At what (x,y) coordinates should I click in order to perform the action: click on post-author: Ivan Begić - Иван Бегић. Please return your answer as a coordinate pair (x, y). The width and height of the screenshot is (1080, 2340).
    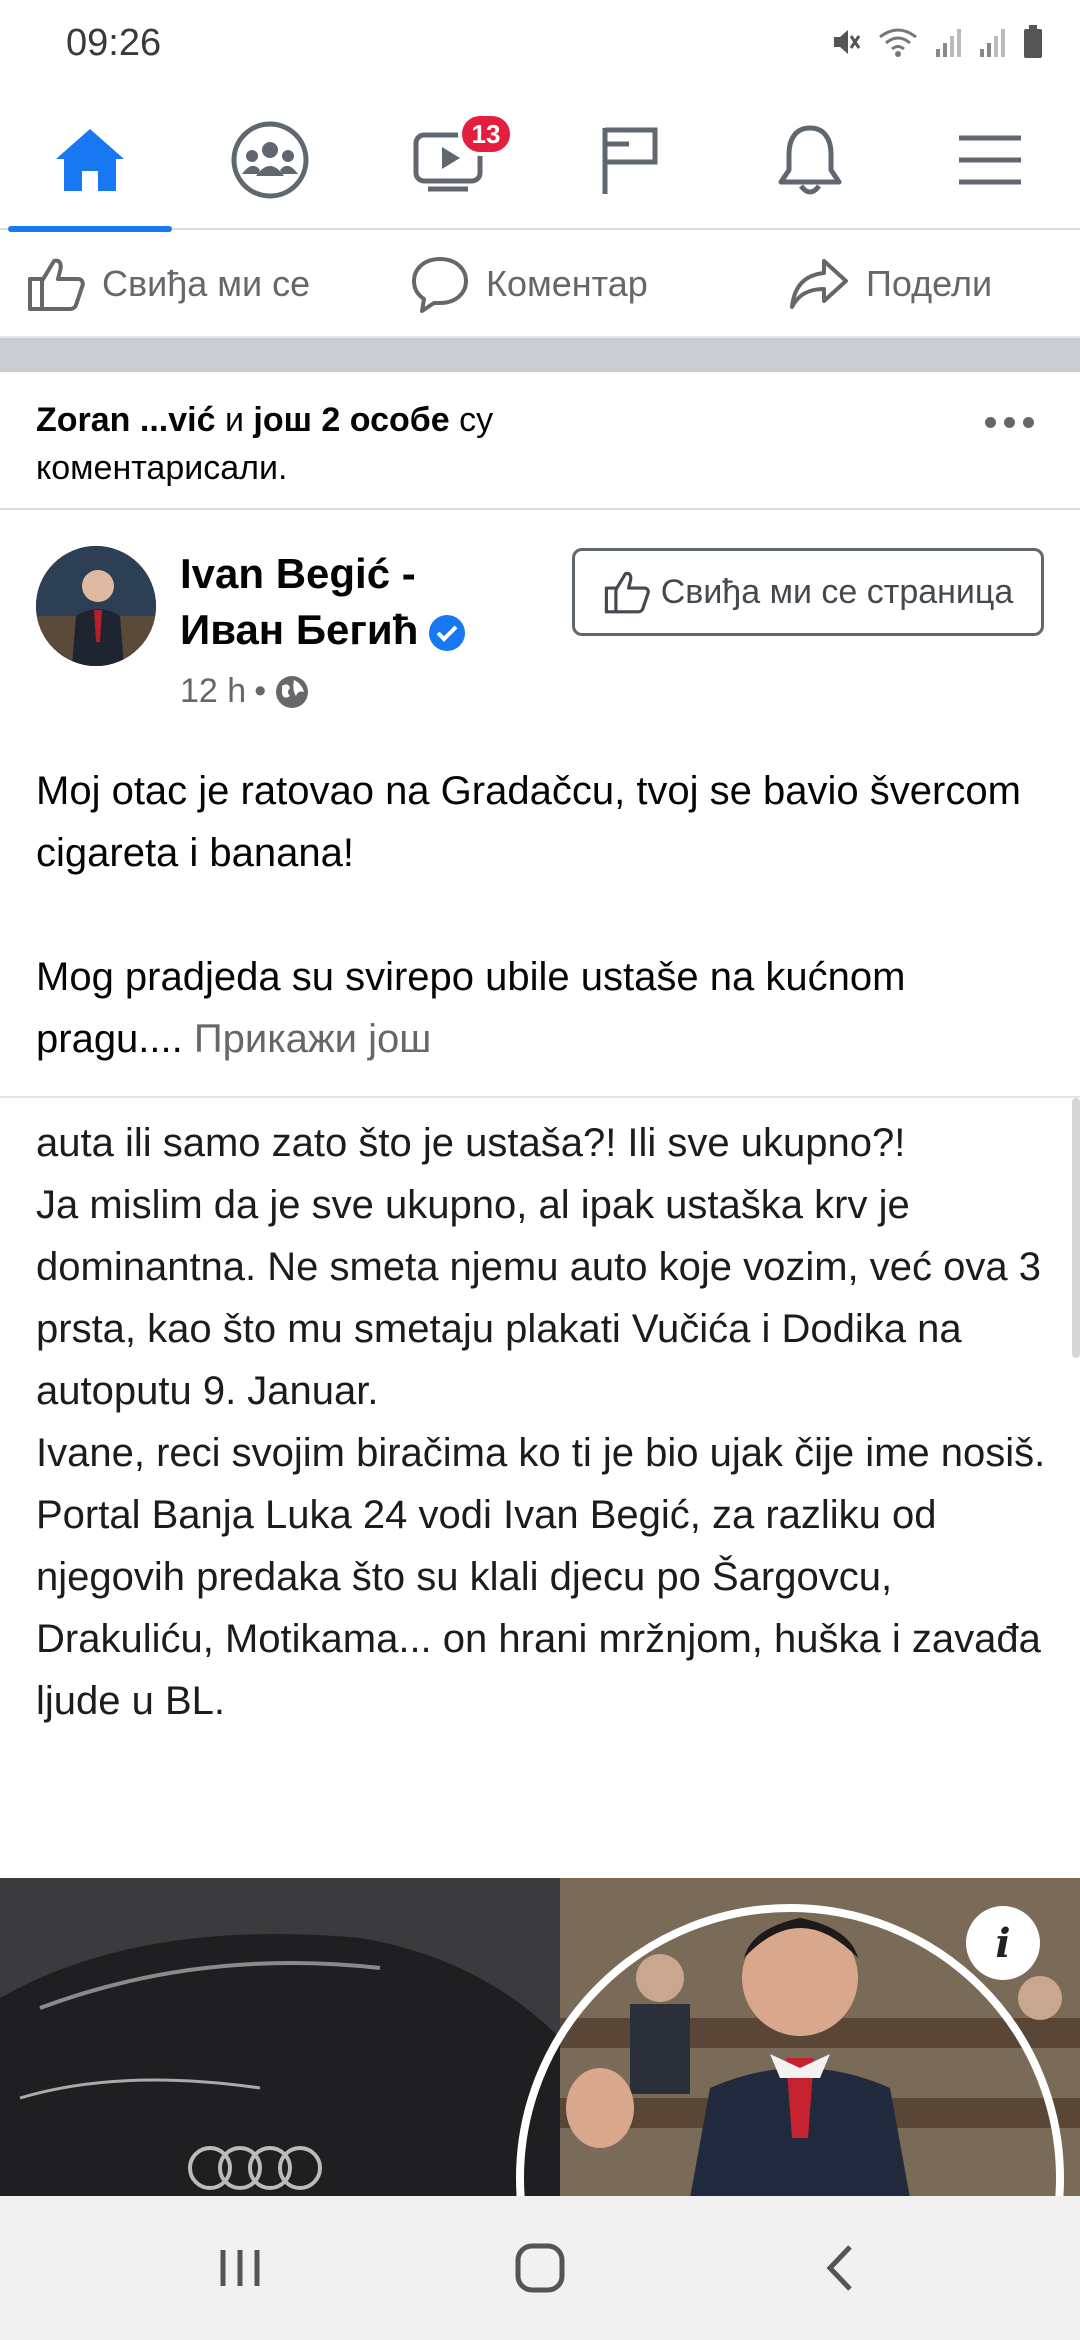
    Looking at the image, I should click on (323, 602).